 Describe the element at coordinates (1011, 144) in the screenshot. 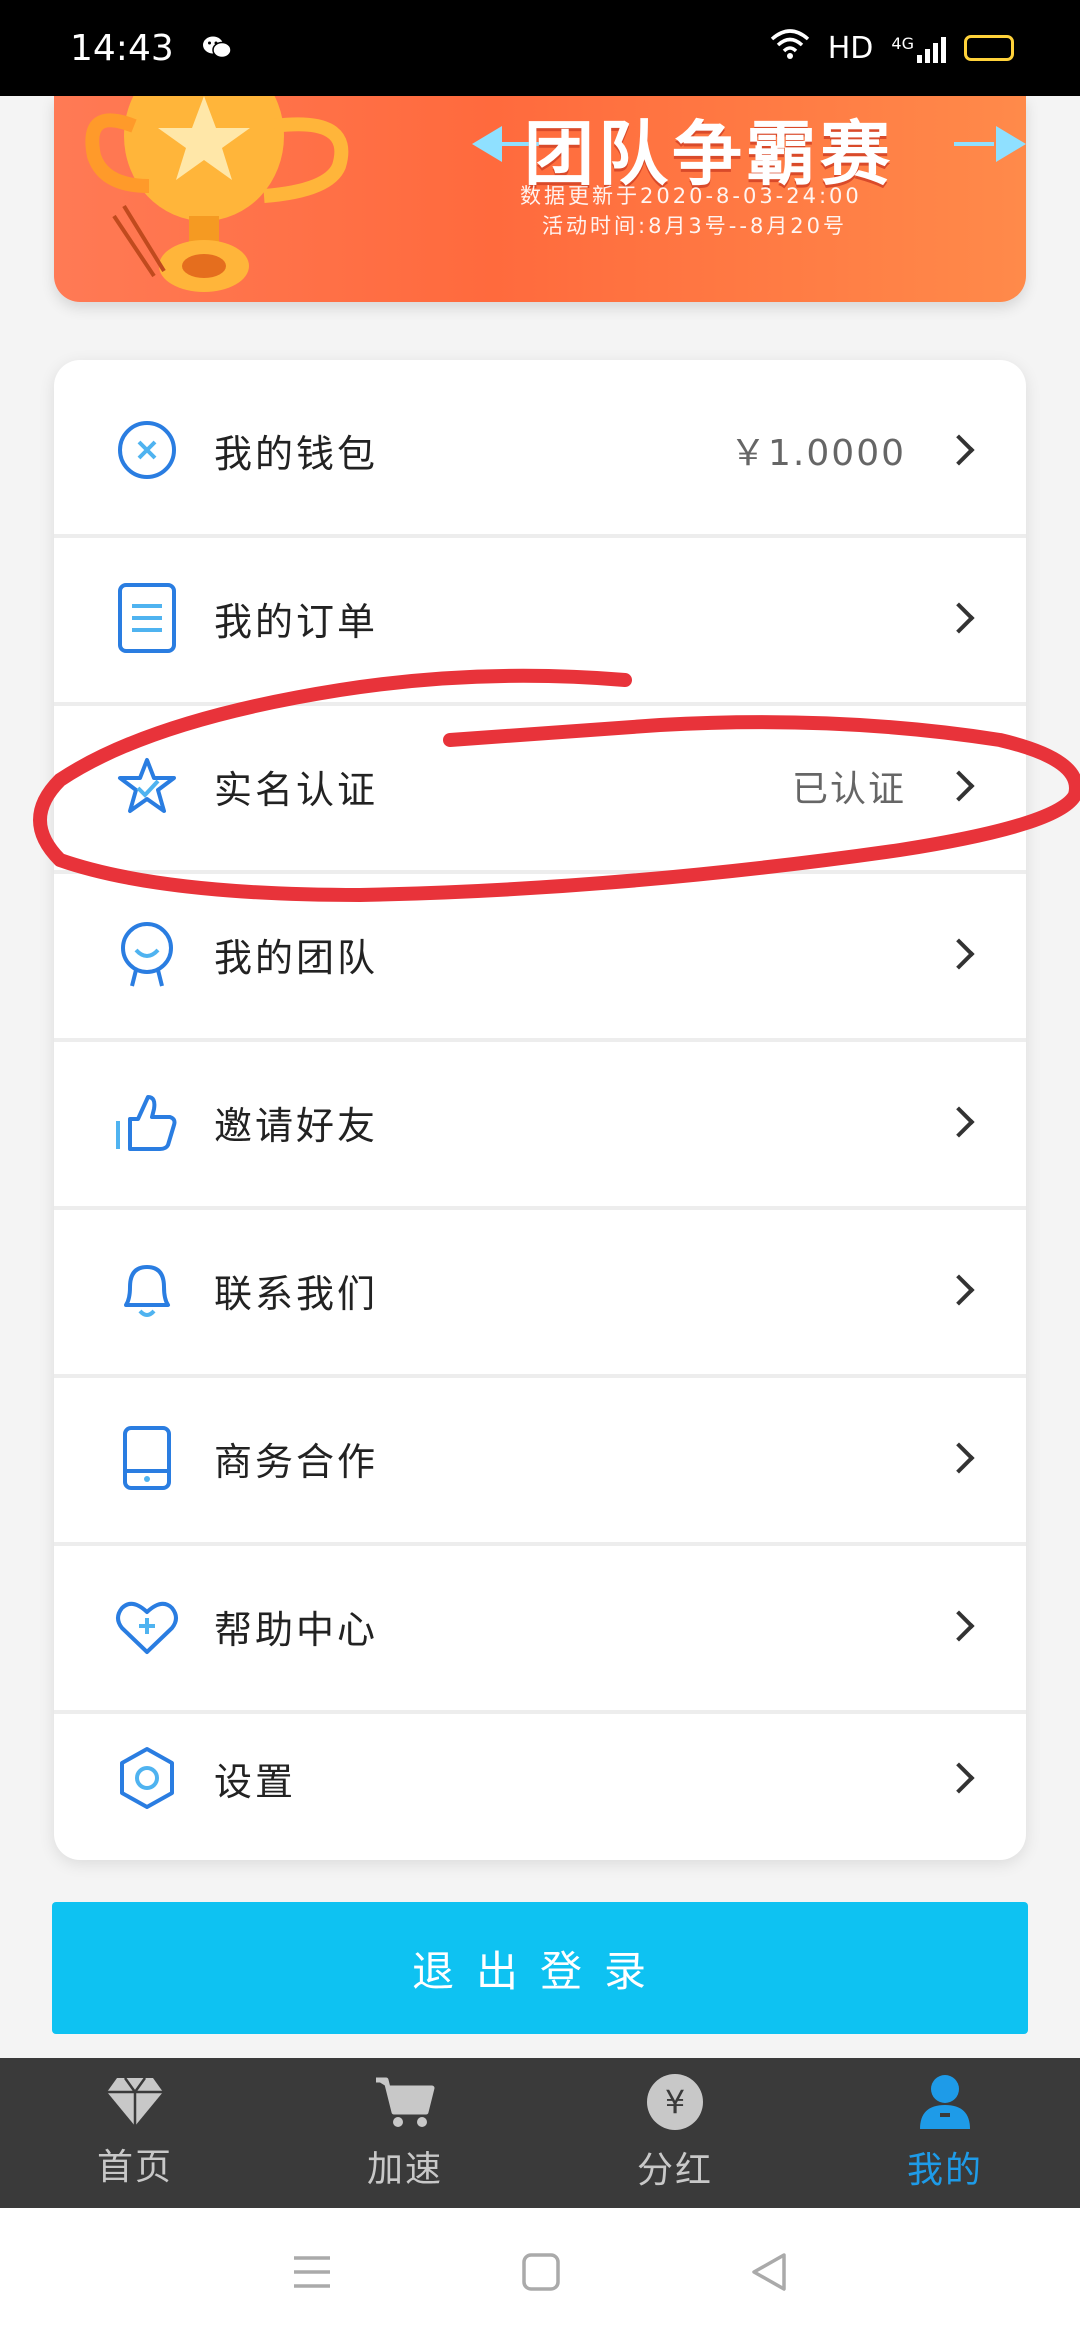

I see `banner-right-arrow` at that location.